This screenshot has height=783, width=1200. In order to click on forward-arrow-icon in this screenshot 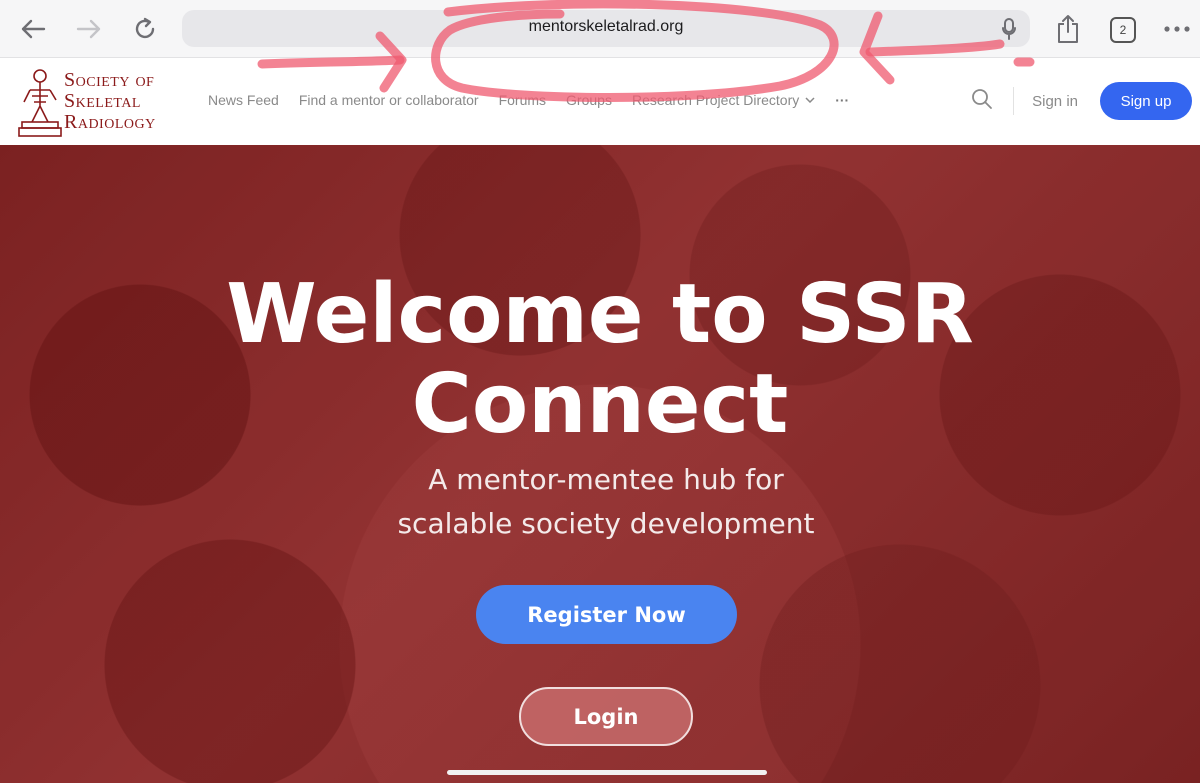, I will do `click(89, 29)`.